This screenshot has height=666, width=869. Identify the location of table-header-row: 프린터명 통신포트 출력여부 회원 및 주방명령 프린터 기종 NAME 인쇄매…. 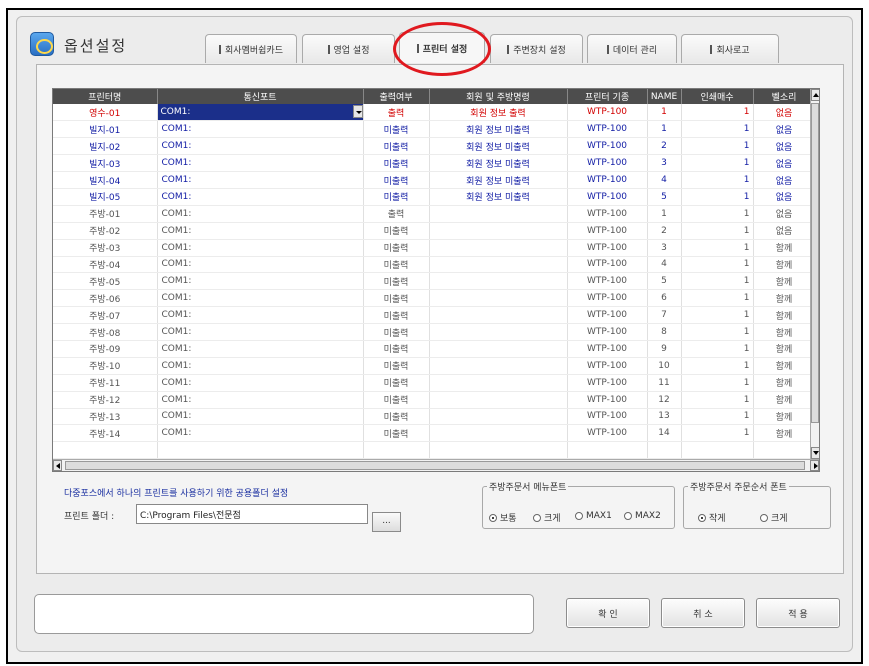
(434, 96).